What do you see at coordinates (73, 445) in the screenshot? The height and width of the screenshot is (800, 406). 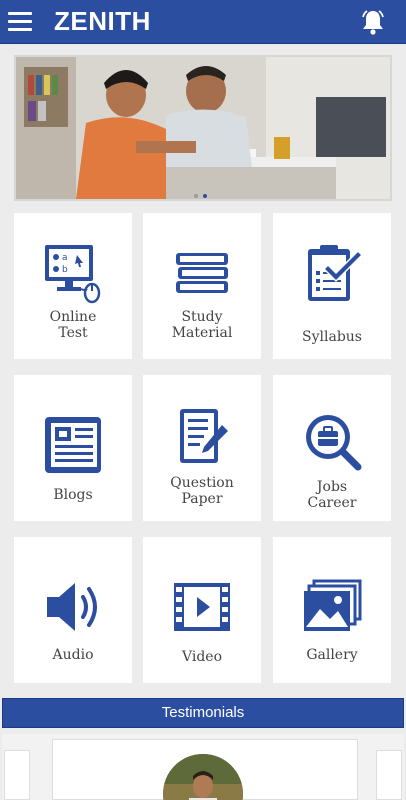 I see `newspaper-icon` at bounding box center [73, 445].